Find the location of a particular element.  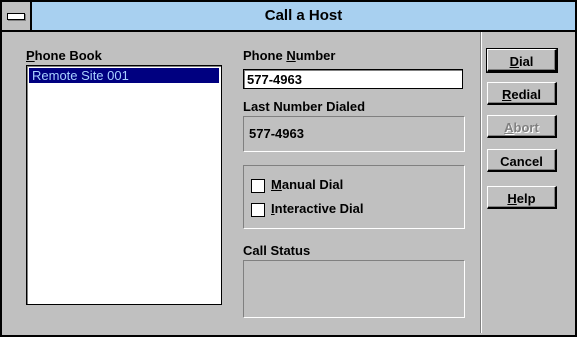

phone-book-mnemonic: P is located at coordinates (30, 55).